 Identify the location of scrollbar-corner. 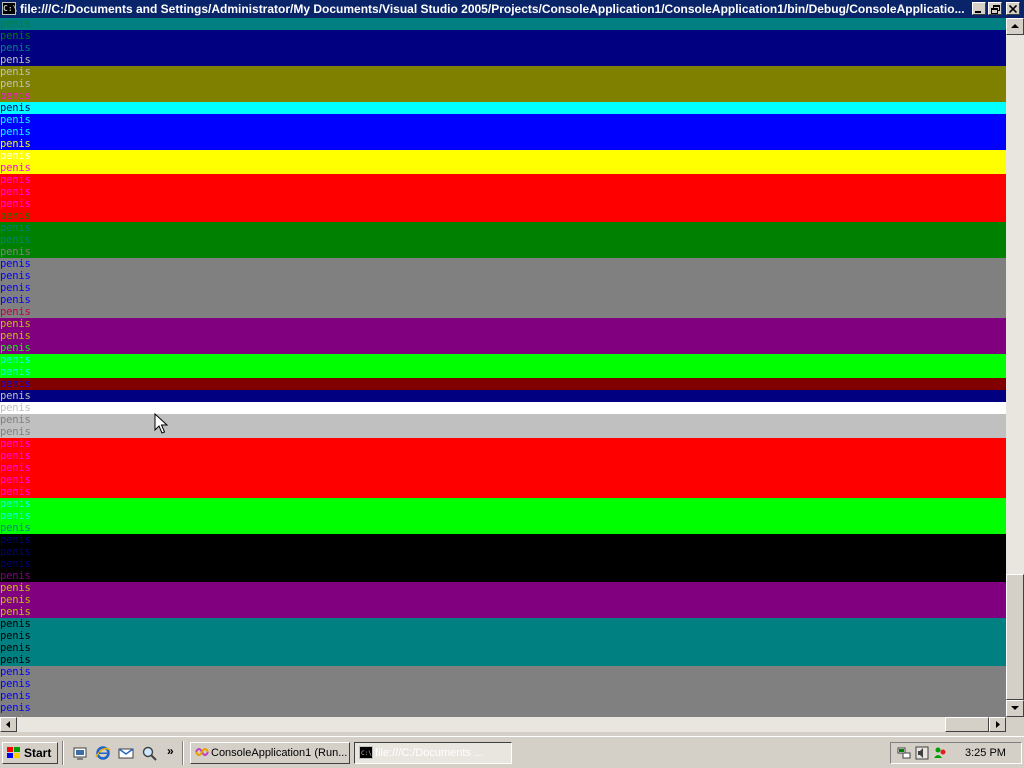
(1015, 724).